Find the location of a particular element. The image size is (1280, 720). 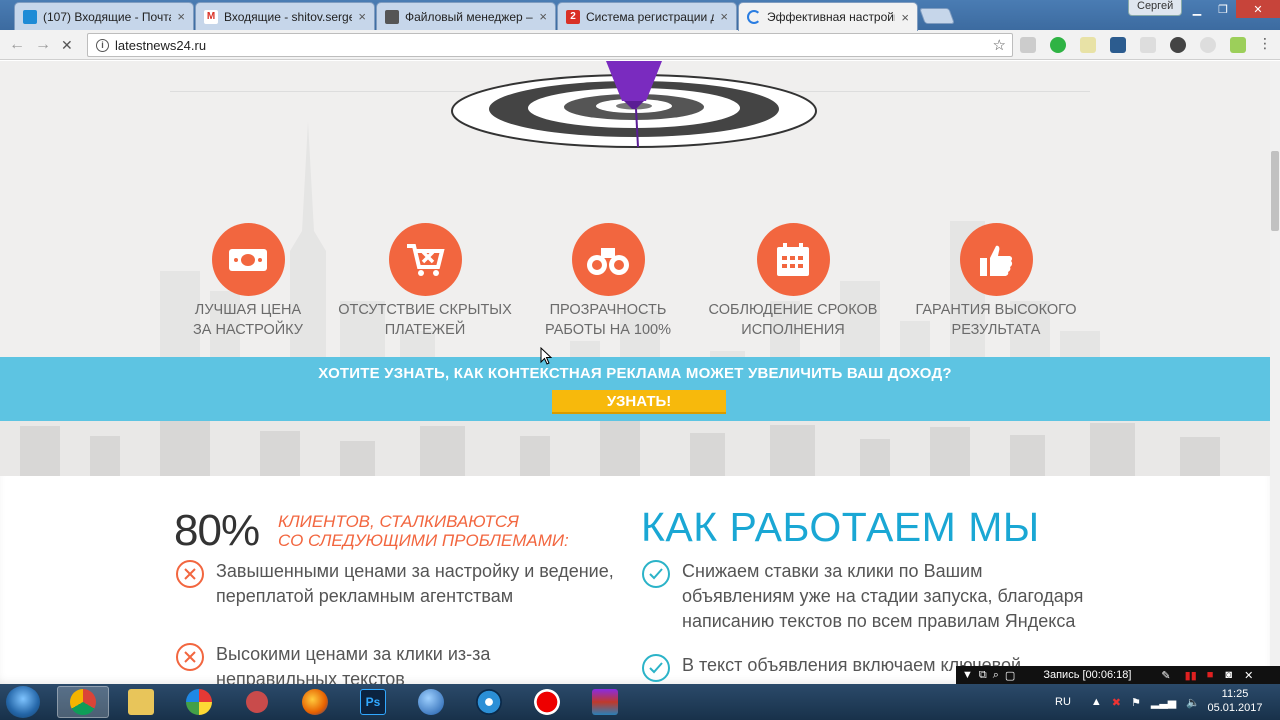

taskbar-explorer is located at coordinates (141, 702).